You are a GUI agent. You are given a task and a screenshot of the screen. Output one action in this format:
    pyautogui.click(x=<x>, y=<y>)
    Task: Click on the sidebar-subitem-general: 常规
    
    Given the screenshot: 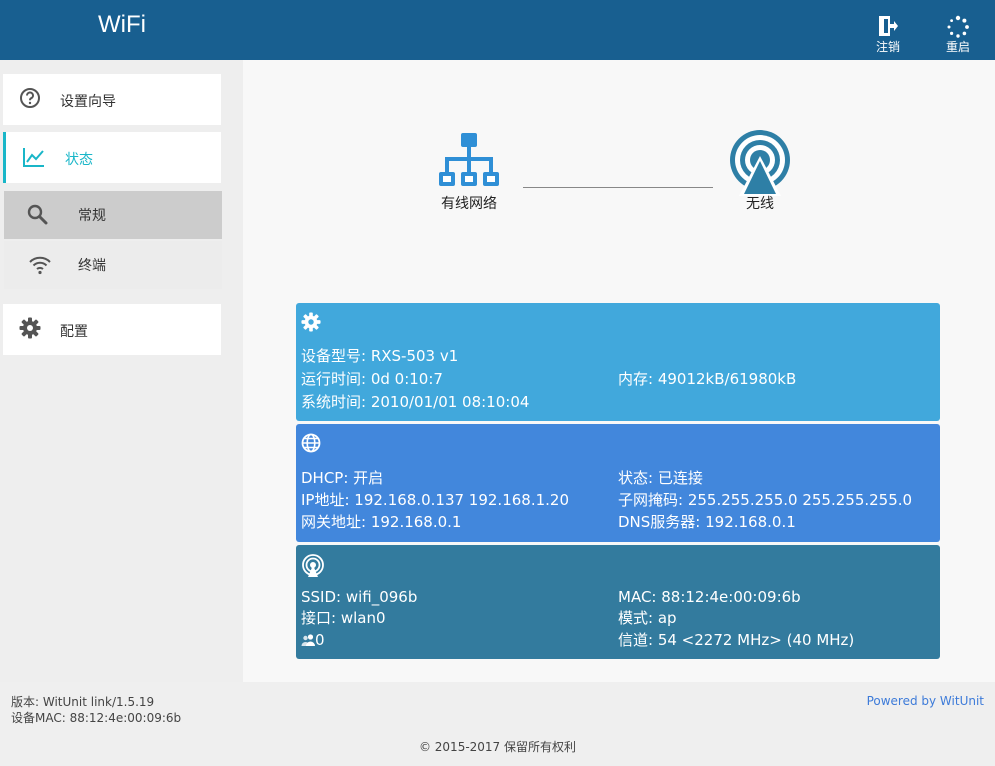 What is the action you would take?
    pyautogui.click(x=113, y=215)
    